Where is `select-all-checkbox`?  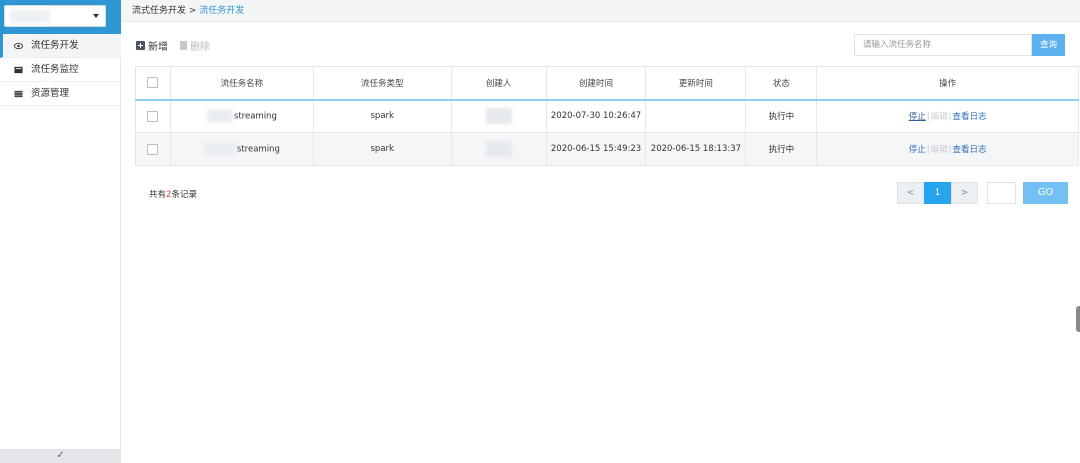 select-all-checkbox is located at coordinates (153, 83).